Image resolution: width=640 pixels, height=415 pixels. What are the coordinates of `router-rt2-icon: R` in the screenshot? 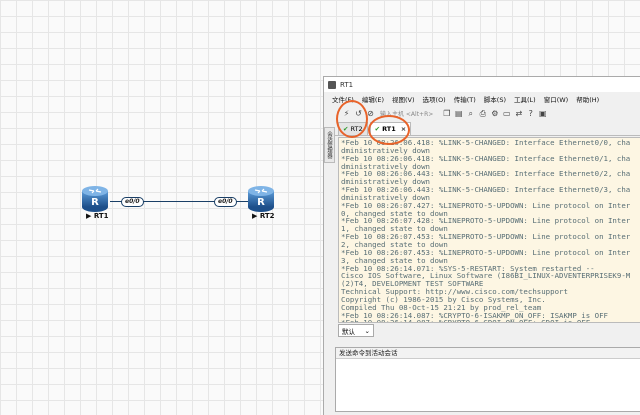 It's located at (261, 198).